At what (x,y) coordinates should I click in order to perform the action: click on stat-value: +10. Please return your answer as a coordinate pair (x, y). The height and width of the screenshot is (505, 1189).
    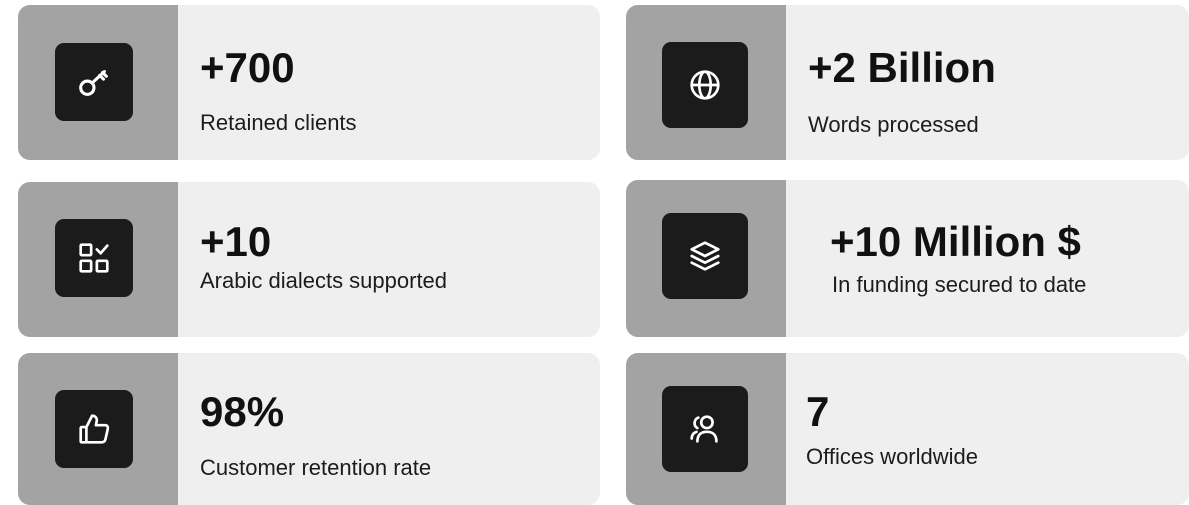
    Looking at the image, I should click on (236, 241).